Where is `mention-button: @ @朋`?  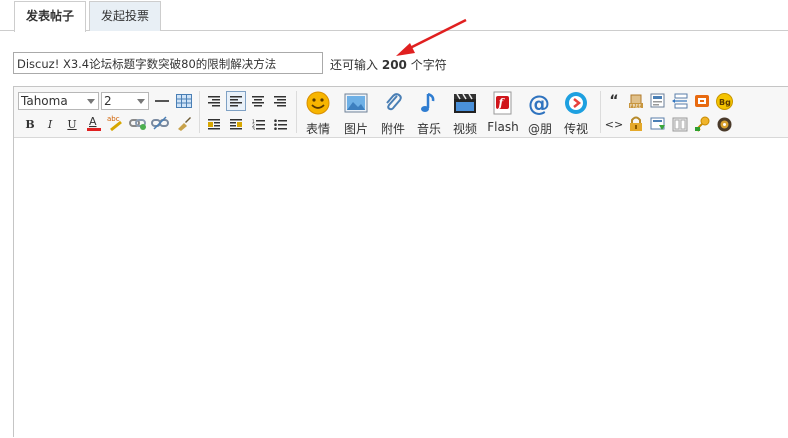
mention-button: @ @朋 is located at coordinates (540, 113).